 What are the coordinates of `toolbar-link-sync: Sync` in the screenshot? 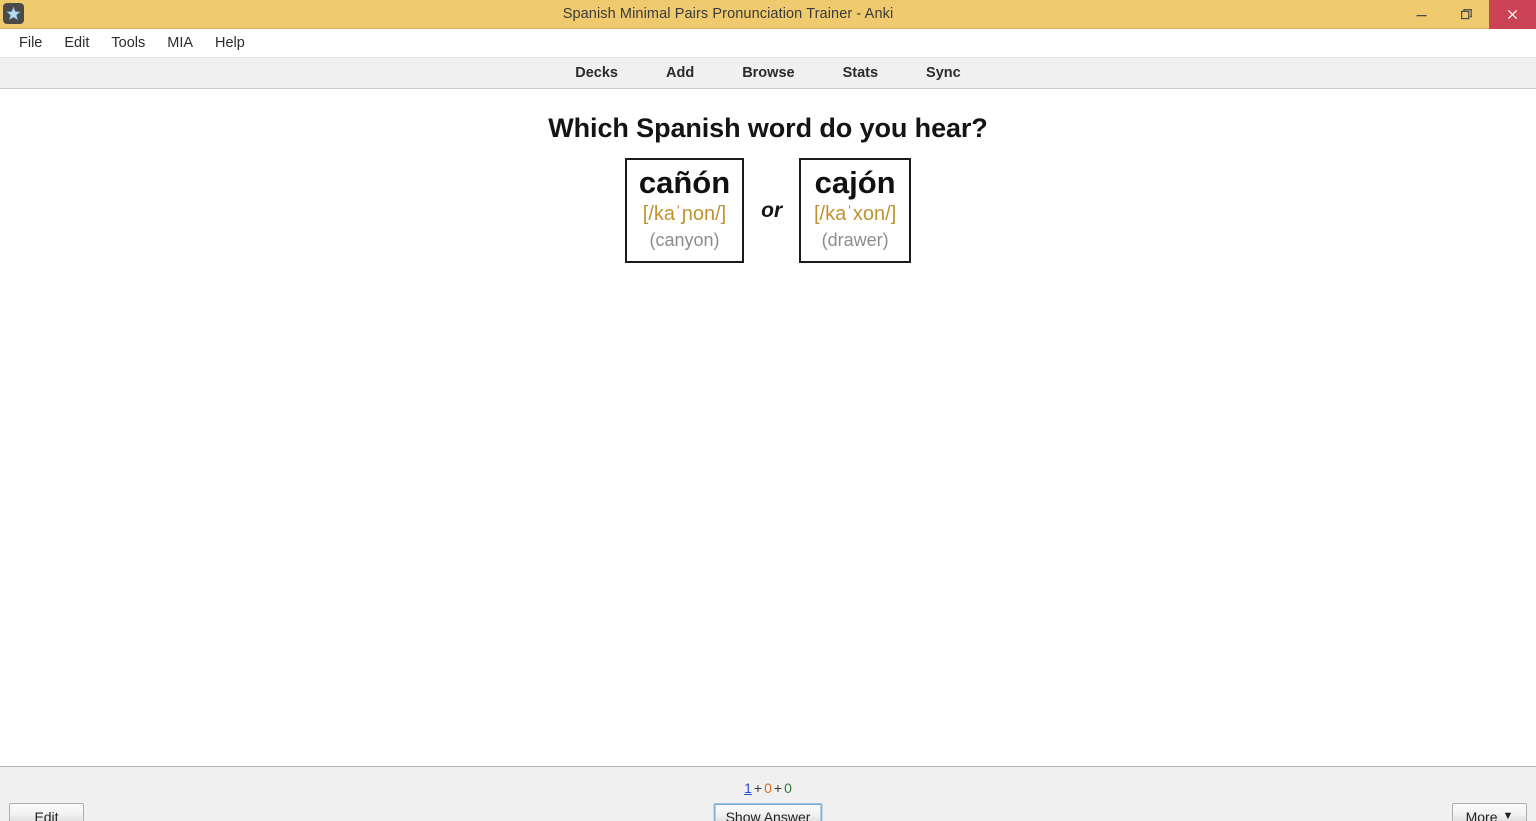 It's located at (943, 73).